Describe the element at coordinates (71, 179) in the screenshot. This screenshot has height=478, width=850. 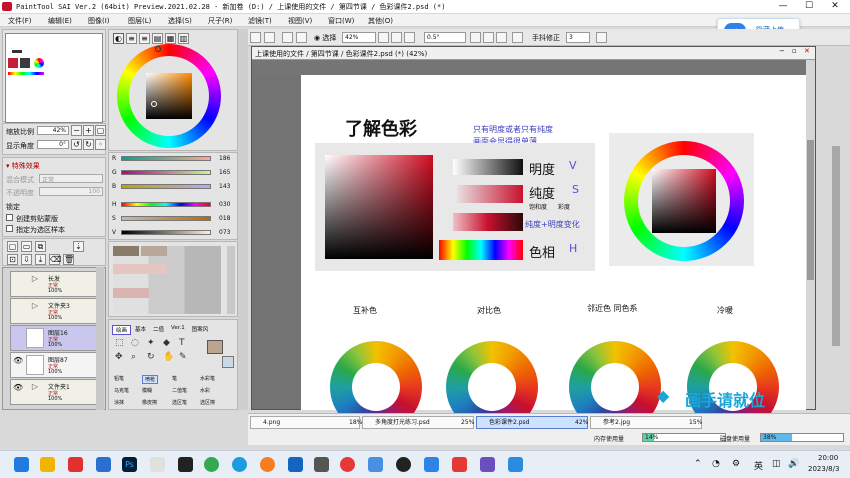
I see `blend-select: 正常` at that location.